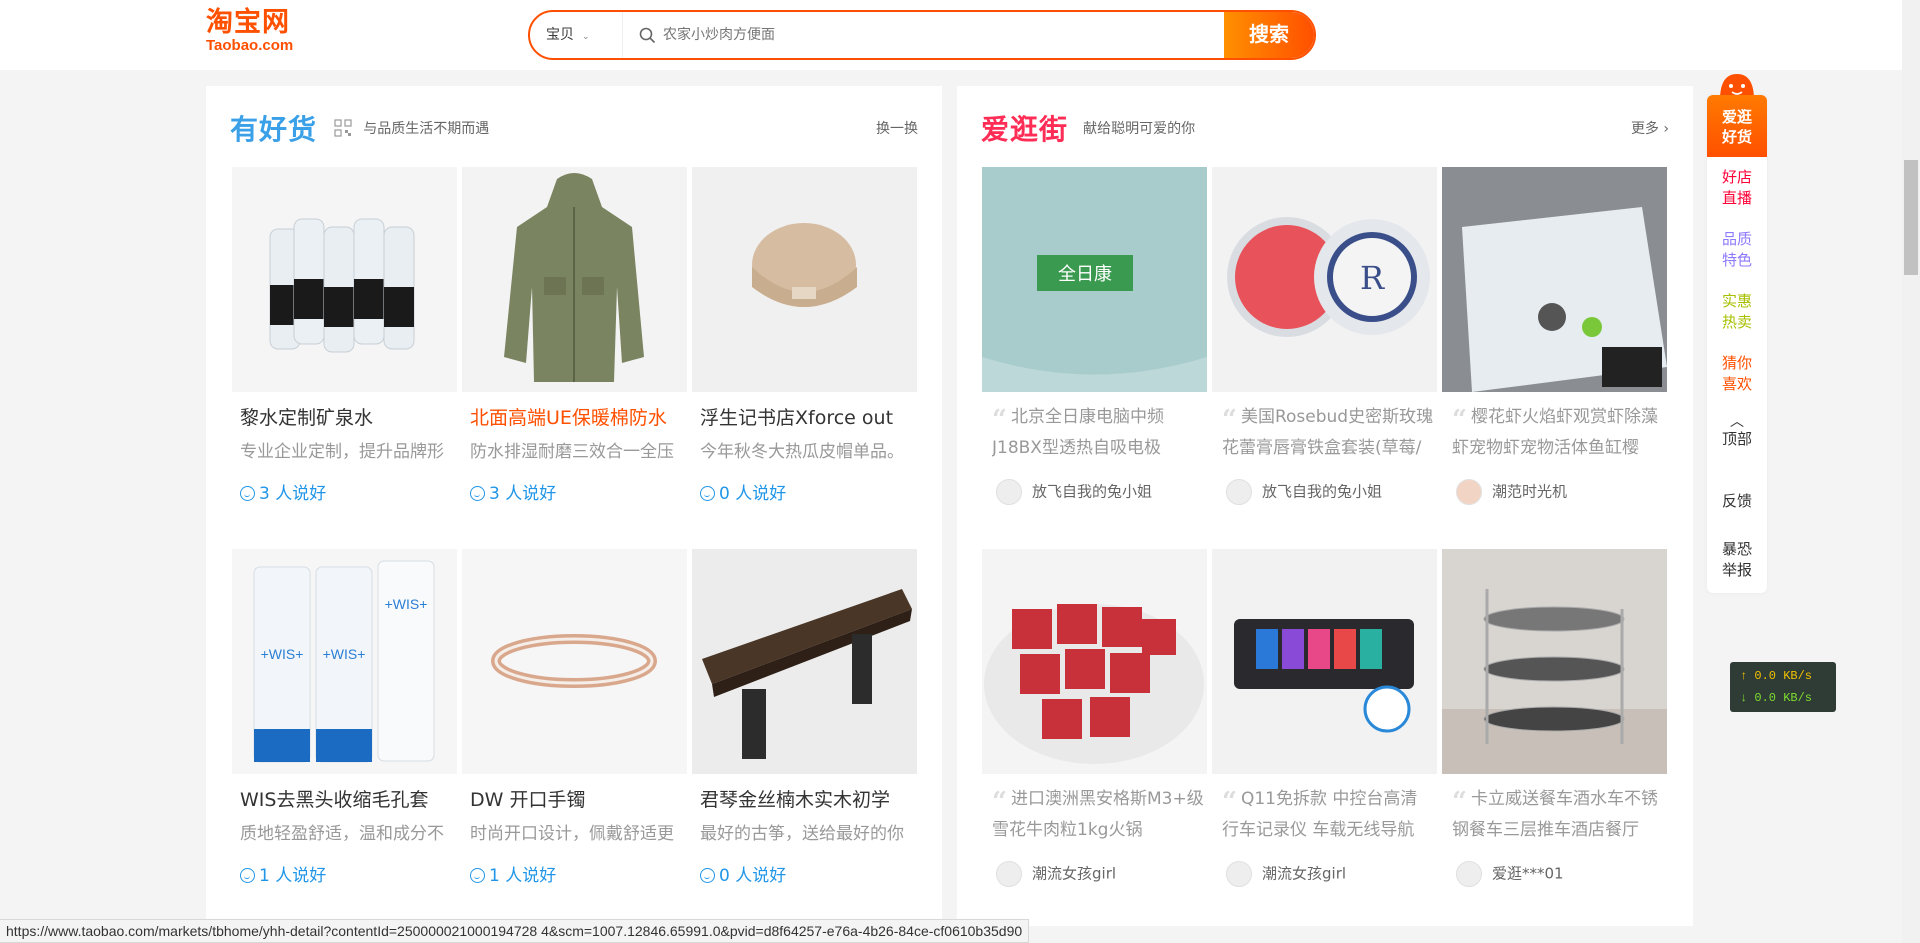 The image size is (1920, 943). What do you see at coordinates (574, 279) in the screenshot?
I see `product-image-green-jacket` at bounding box center [574, 279].